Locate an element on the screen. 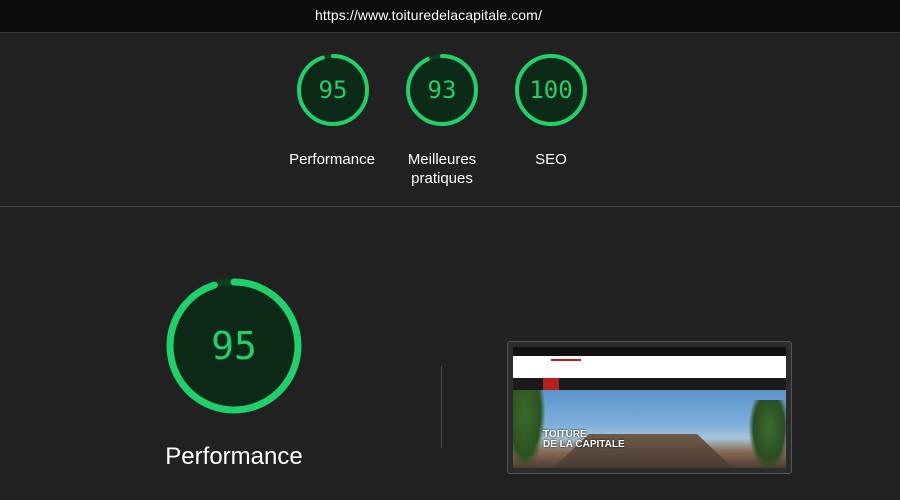  performance-large-value: 95 is located at coordinates (234, 346).